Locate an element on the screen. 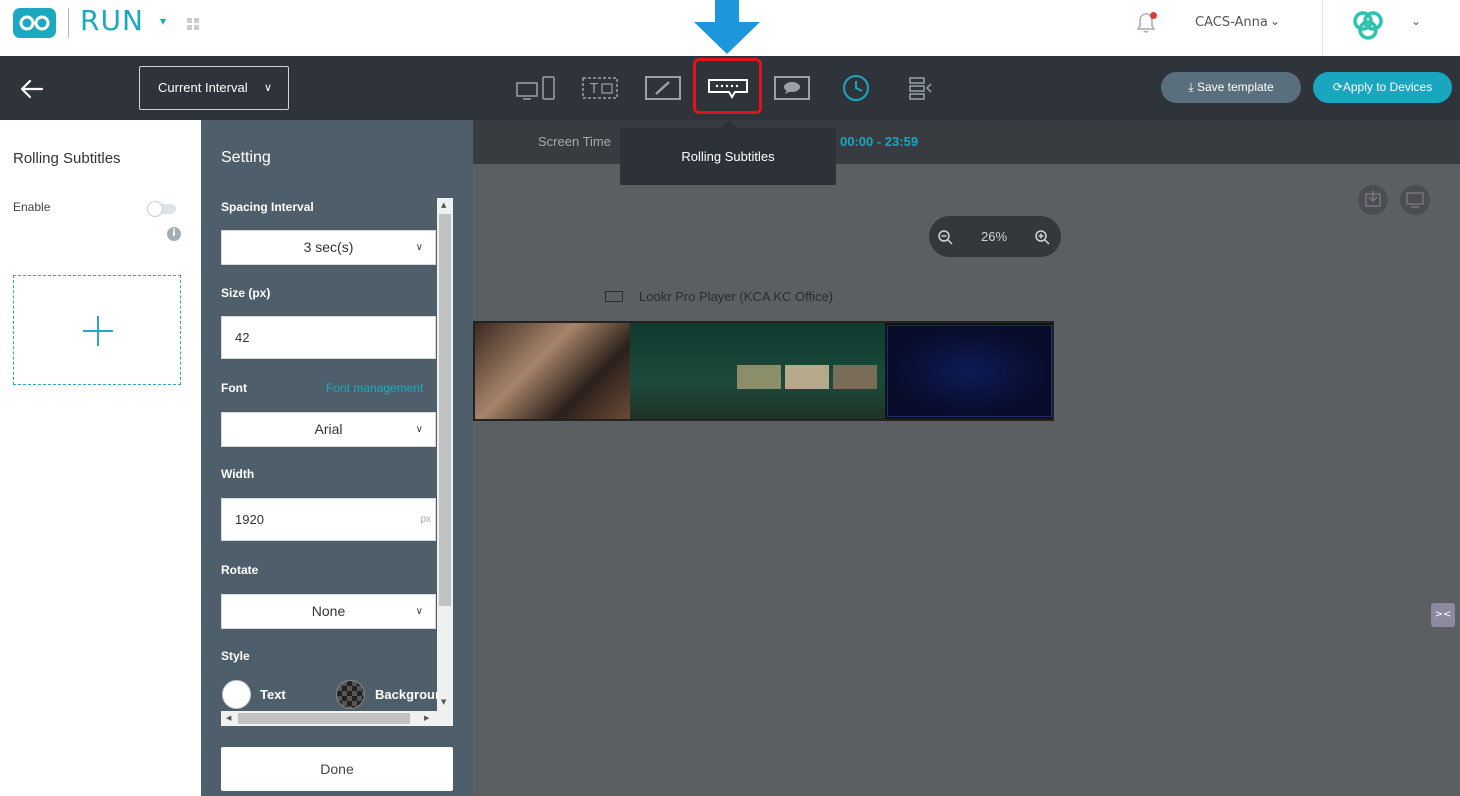 Image resolution: width=1460 pixels, height=796 pixels. tooltip: Rolling Subtitles is located at coordinates (728, 156).